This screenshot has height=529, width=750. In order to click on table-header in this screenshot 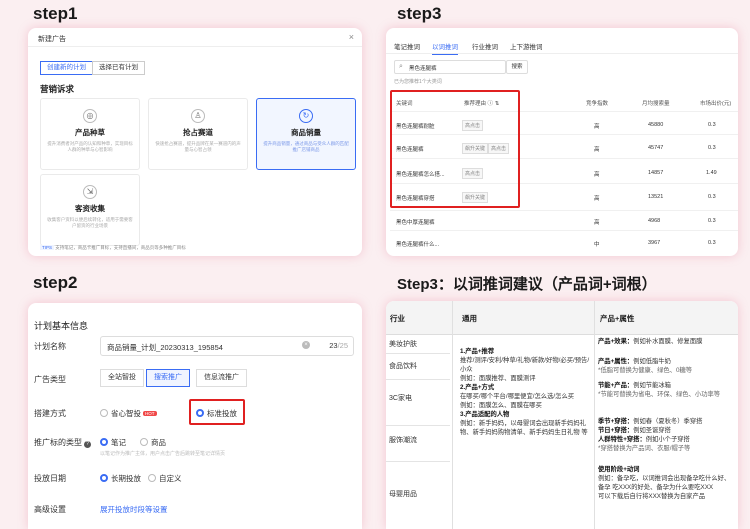, I will do `click(562, 318)`.